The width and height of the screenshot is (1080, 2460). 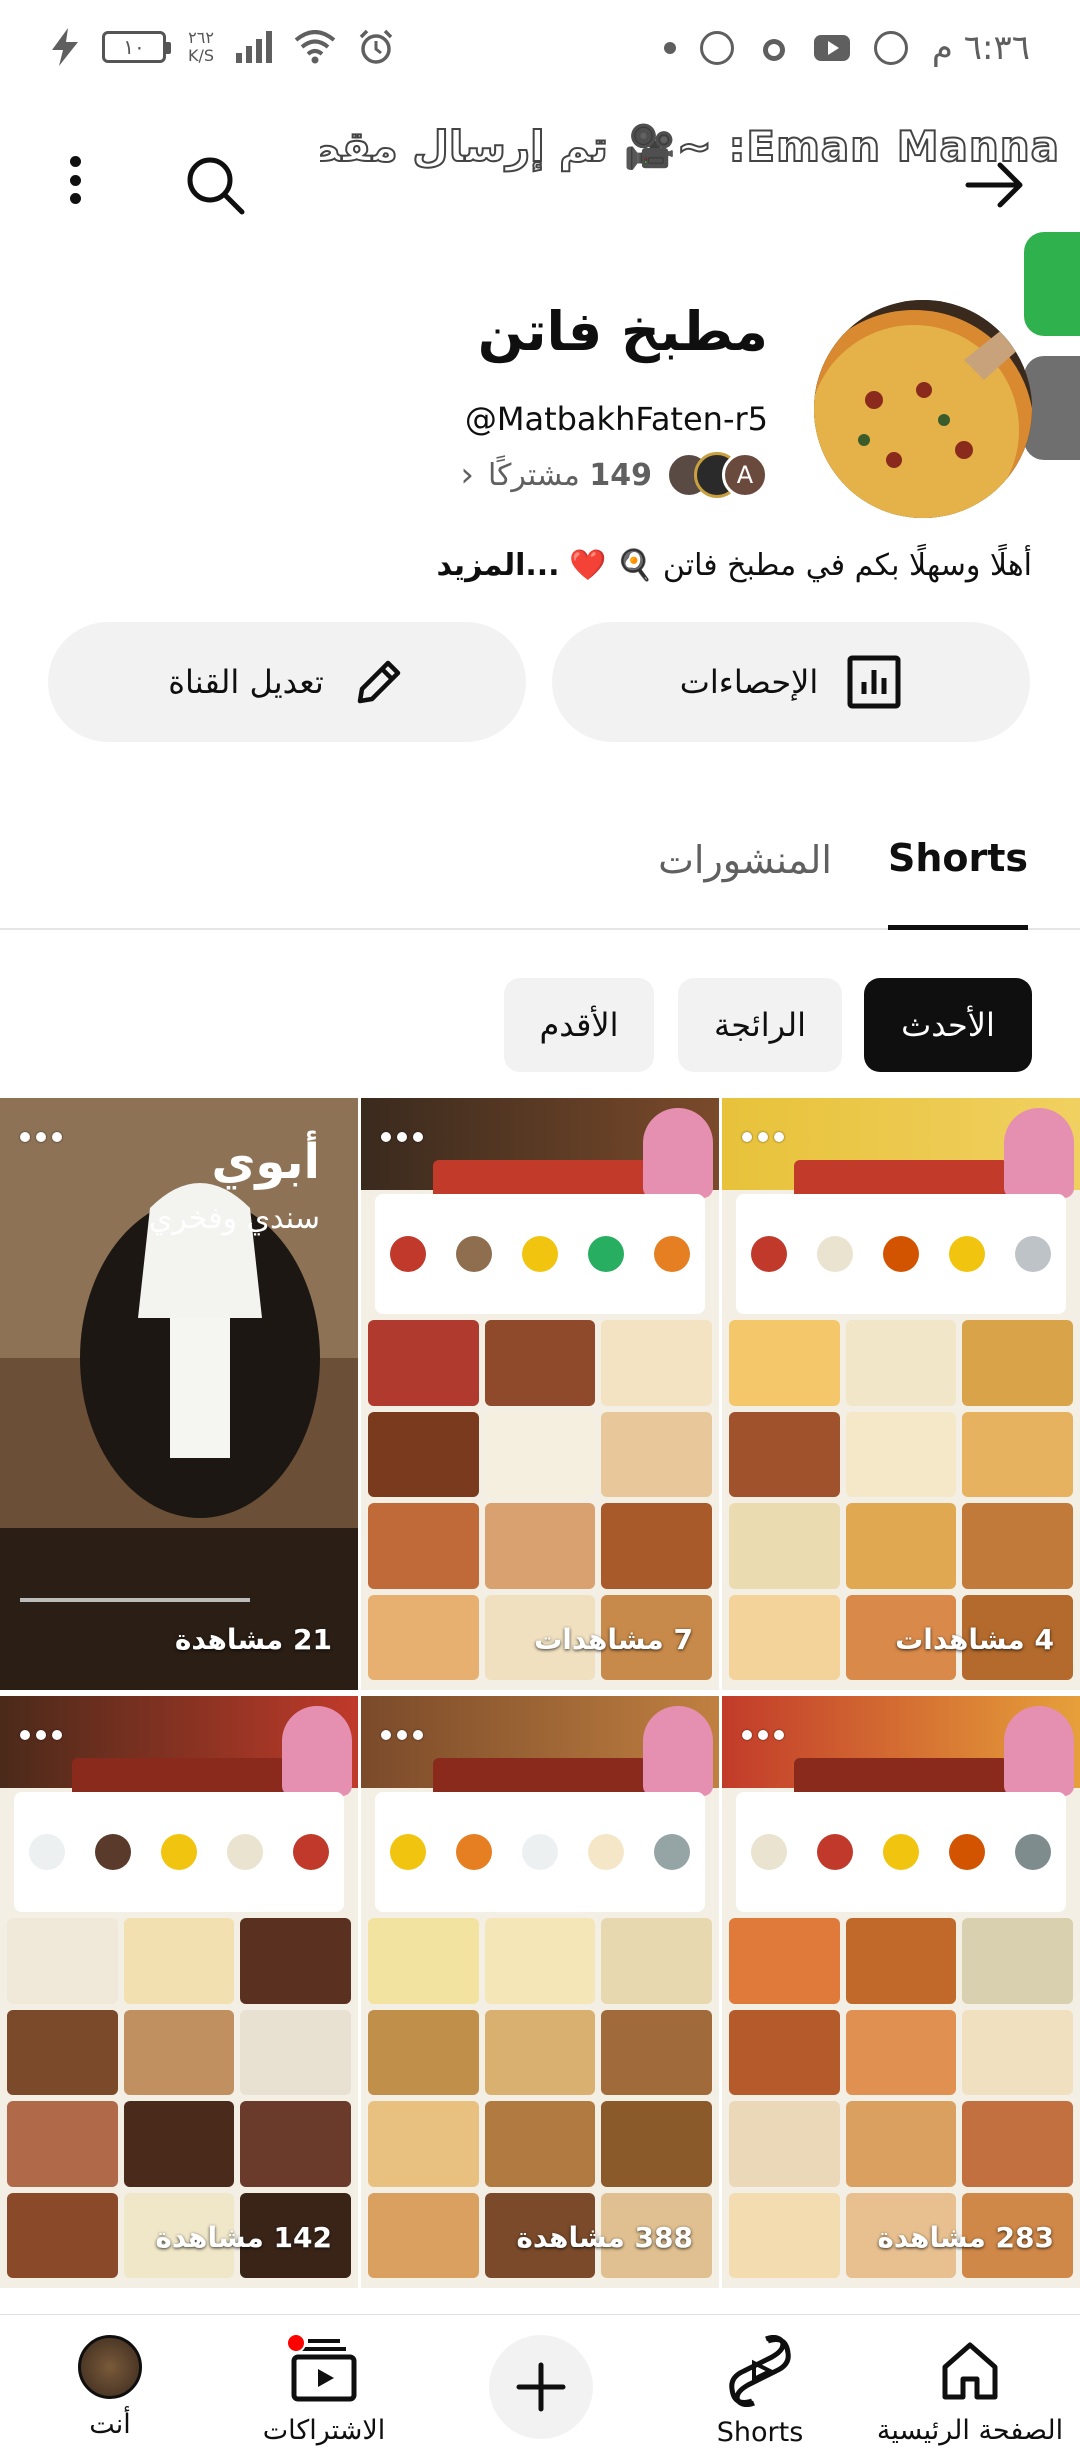 What do you see at coordinates (760, 2432) in the screenshot?
I see `nav-shorts-label: Shorts` at bounding box center [760, 2432].